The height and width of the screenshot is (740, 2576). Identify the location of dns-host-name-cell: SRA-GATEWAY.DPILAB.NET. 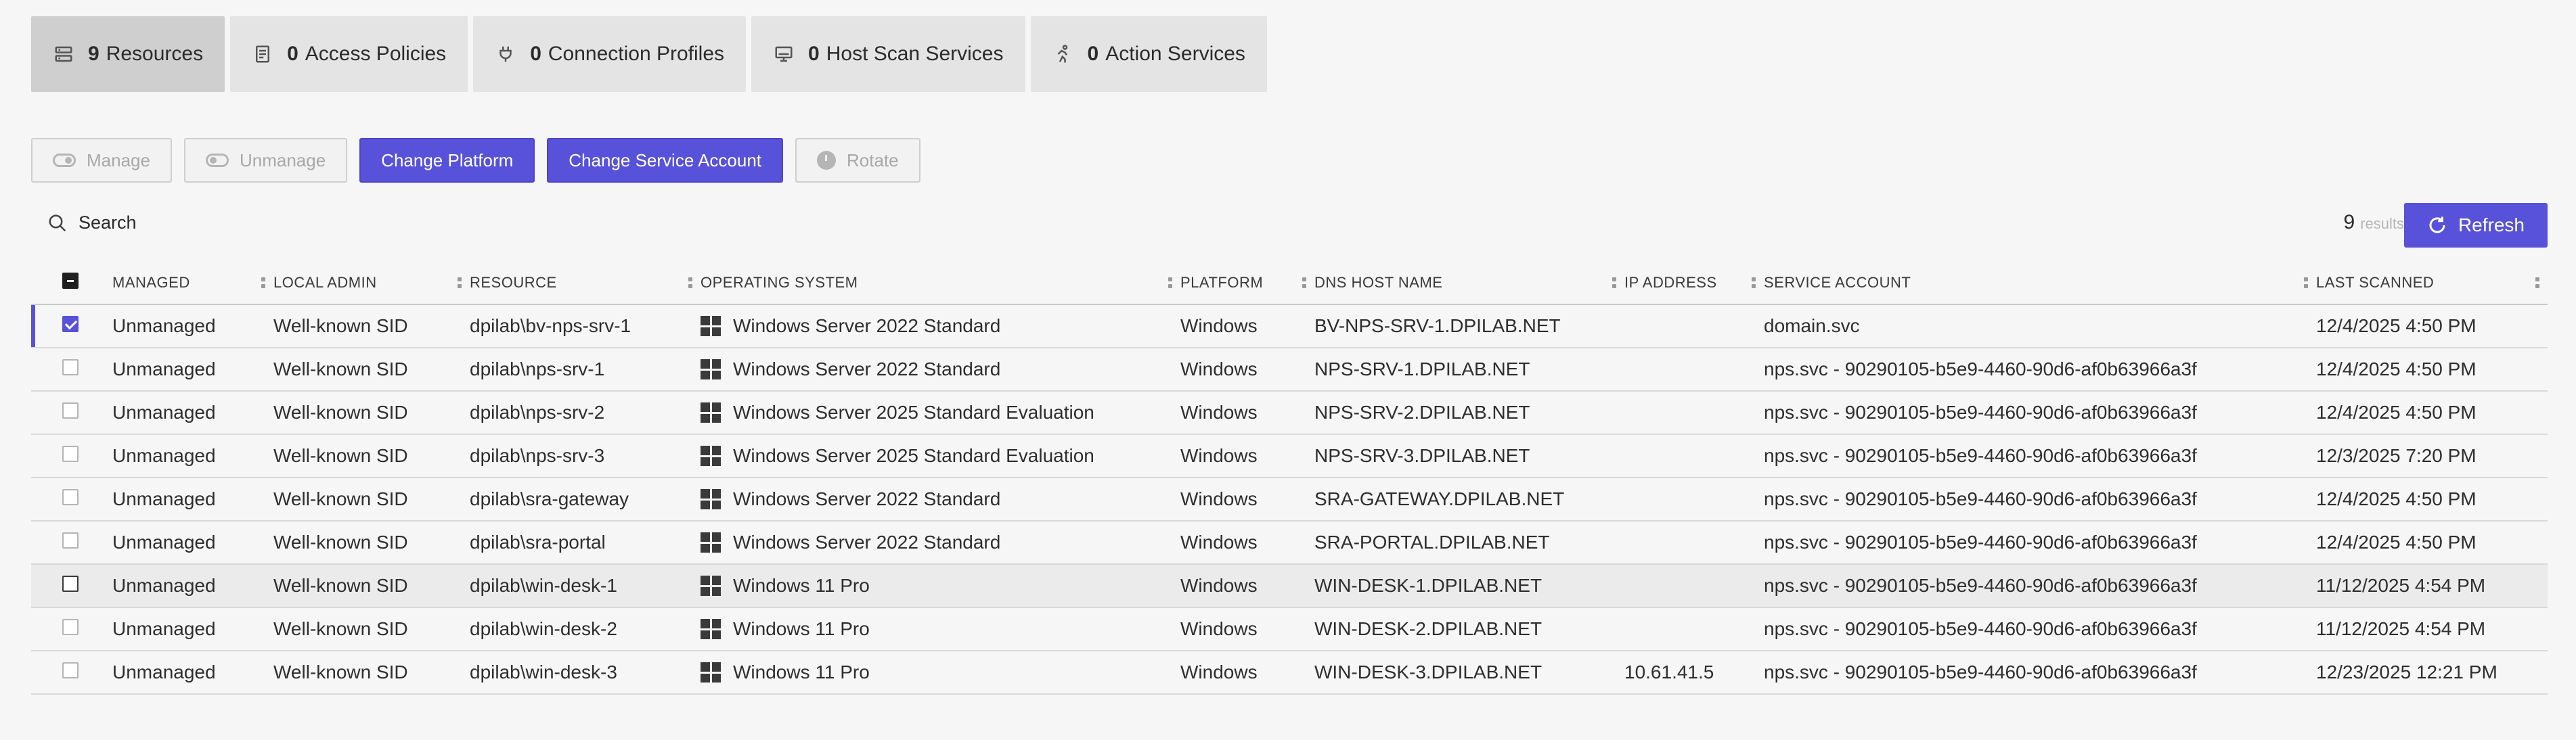
(1439, 498).